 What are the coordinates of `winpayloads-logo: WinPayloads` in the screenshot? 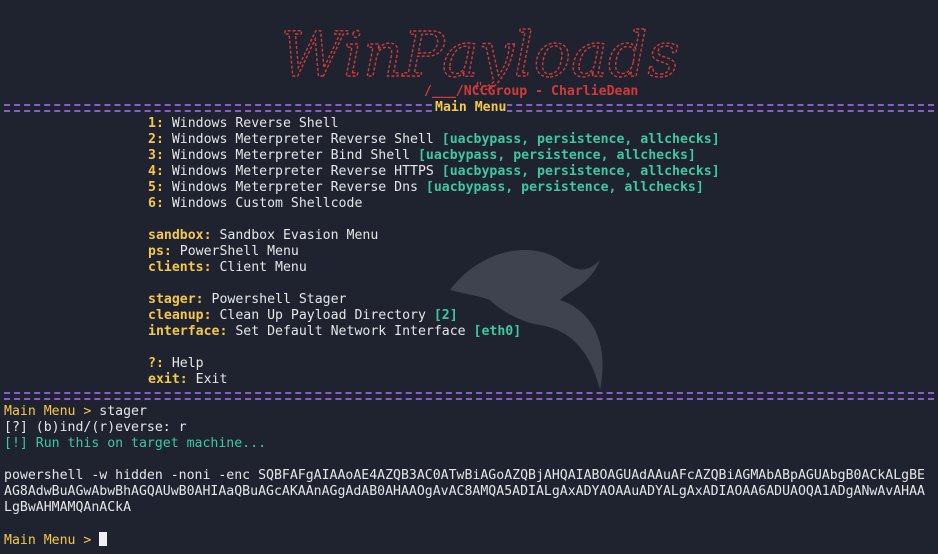 It's located at (480, 51).